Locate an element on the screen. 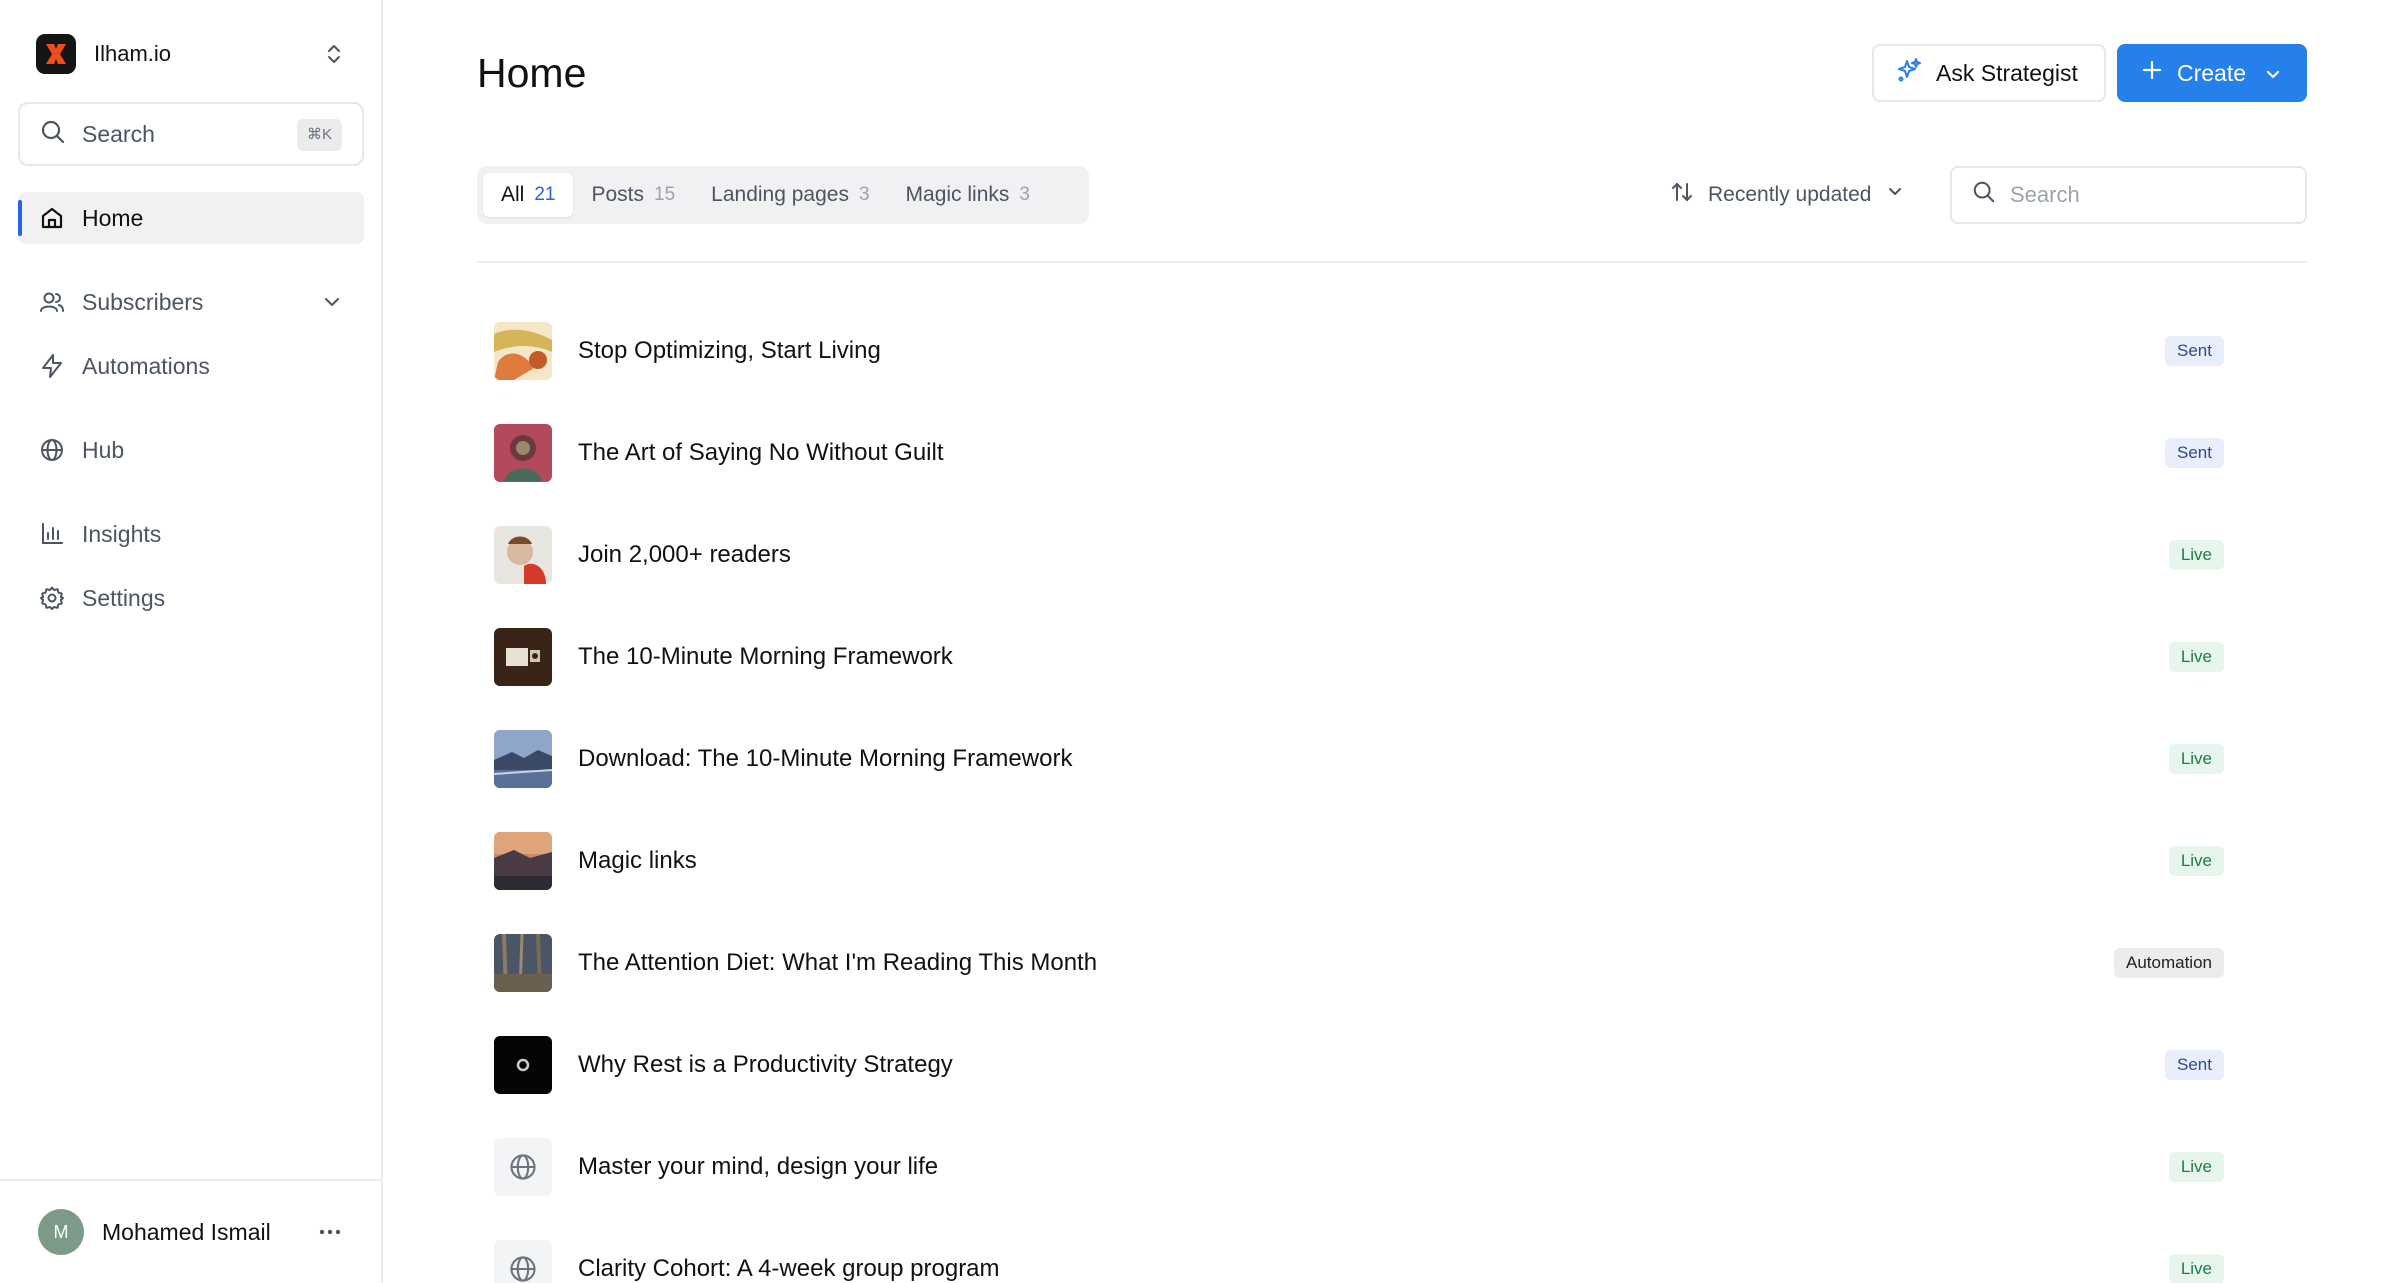  sidebar-item-label: Hub is located at coordinates (103, 449).